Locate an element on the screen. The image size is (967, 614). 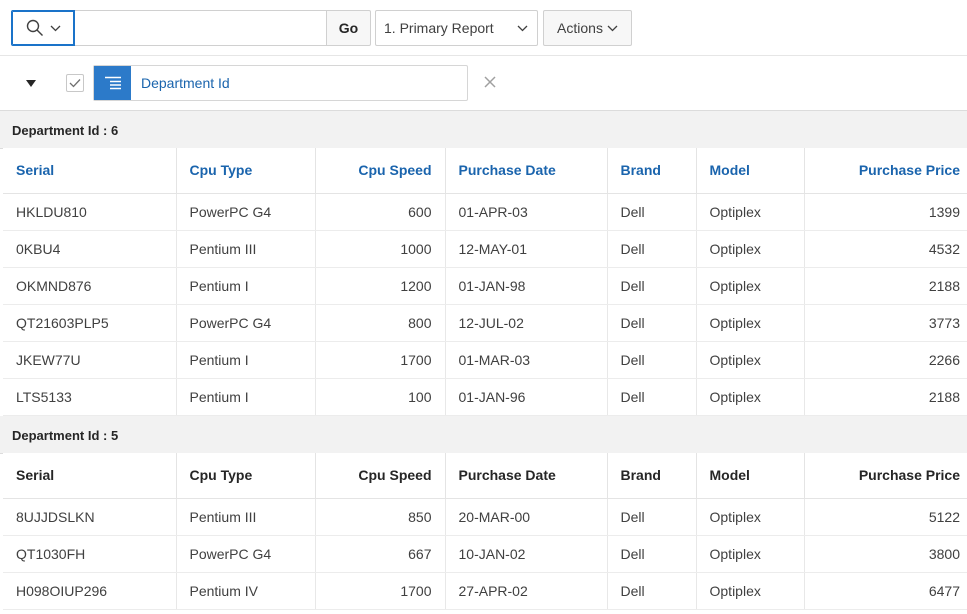
group-header: Department Id : 6 is located at coordinates (483, 130).